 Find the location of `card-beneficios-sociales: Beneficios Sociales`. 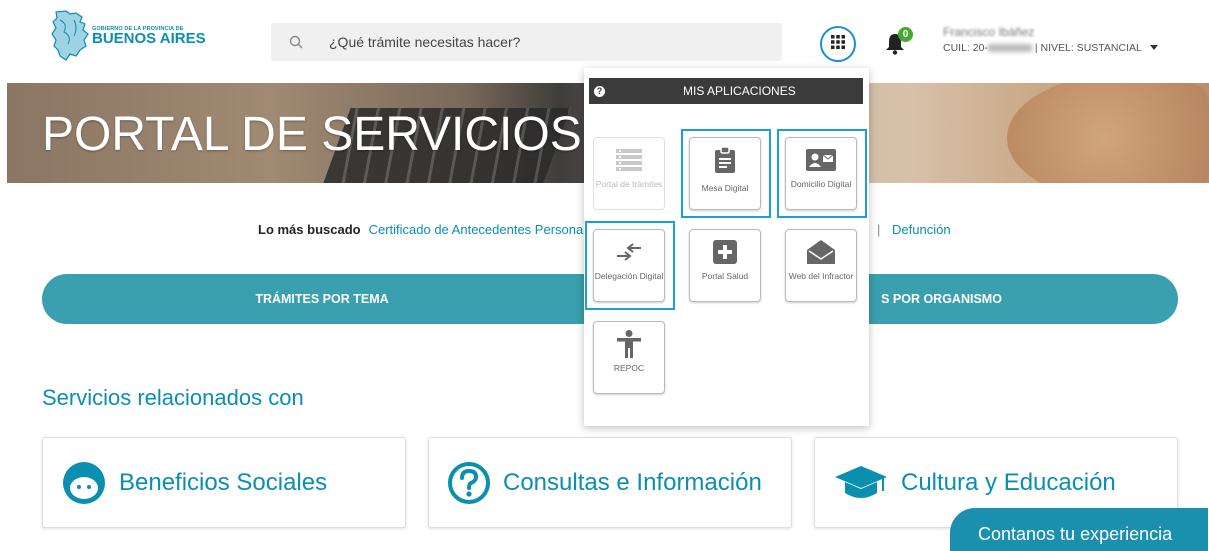

card-beneficios-sociales: Beneficios Sociales is located at coordinates (224, 482).